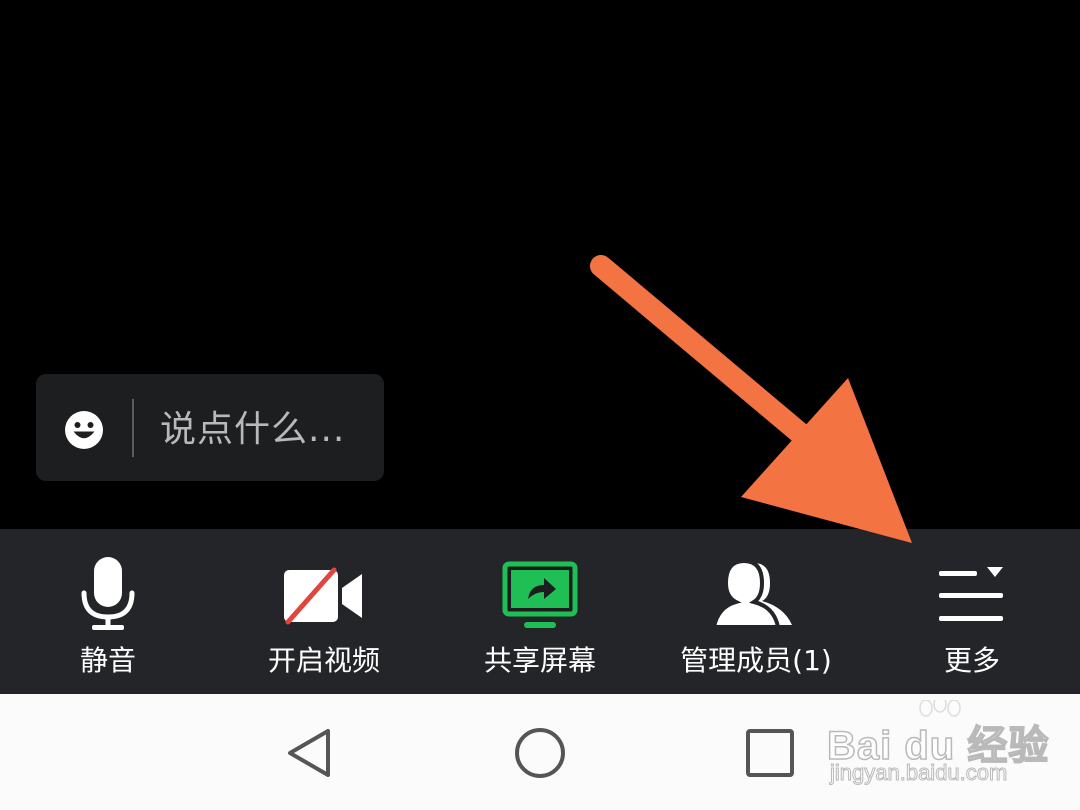 Image resolution: width=1080 pixels, height=810 pixels. I want to click on more-button: 更多, so click(972, 611).